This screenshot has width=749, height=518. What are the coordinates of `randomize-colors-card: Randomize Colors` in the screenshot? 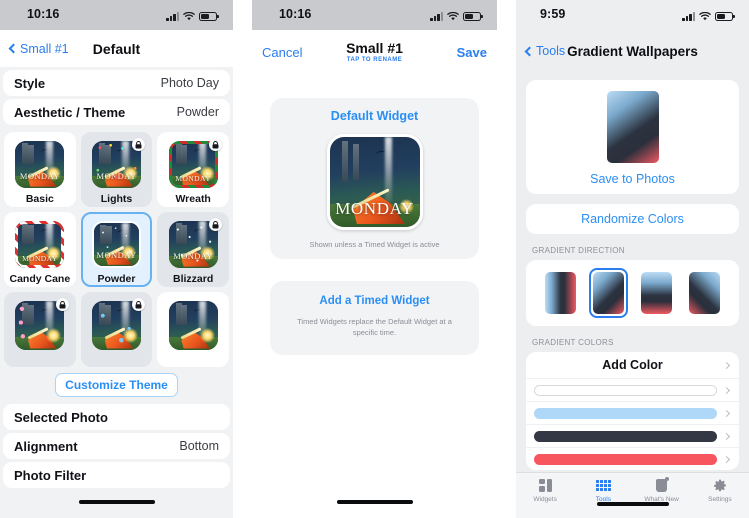 It's located at (632, 219).